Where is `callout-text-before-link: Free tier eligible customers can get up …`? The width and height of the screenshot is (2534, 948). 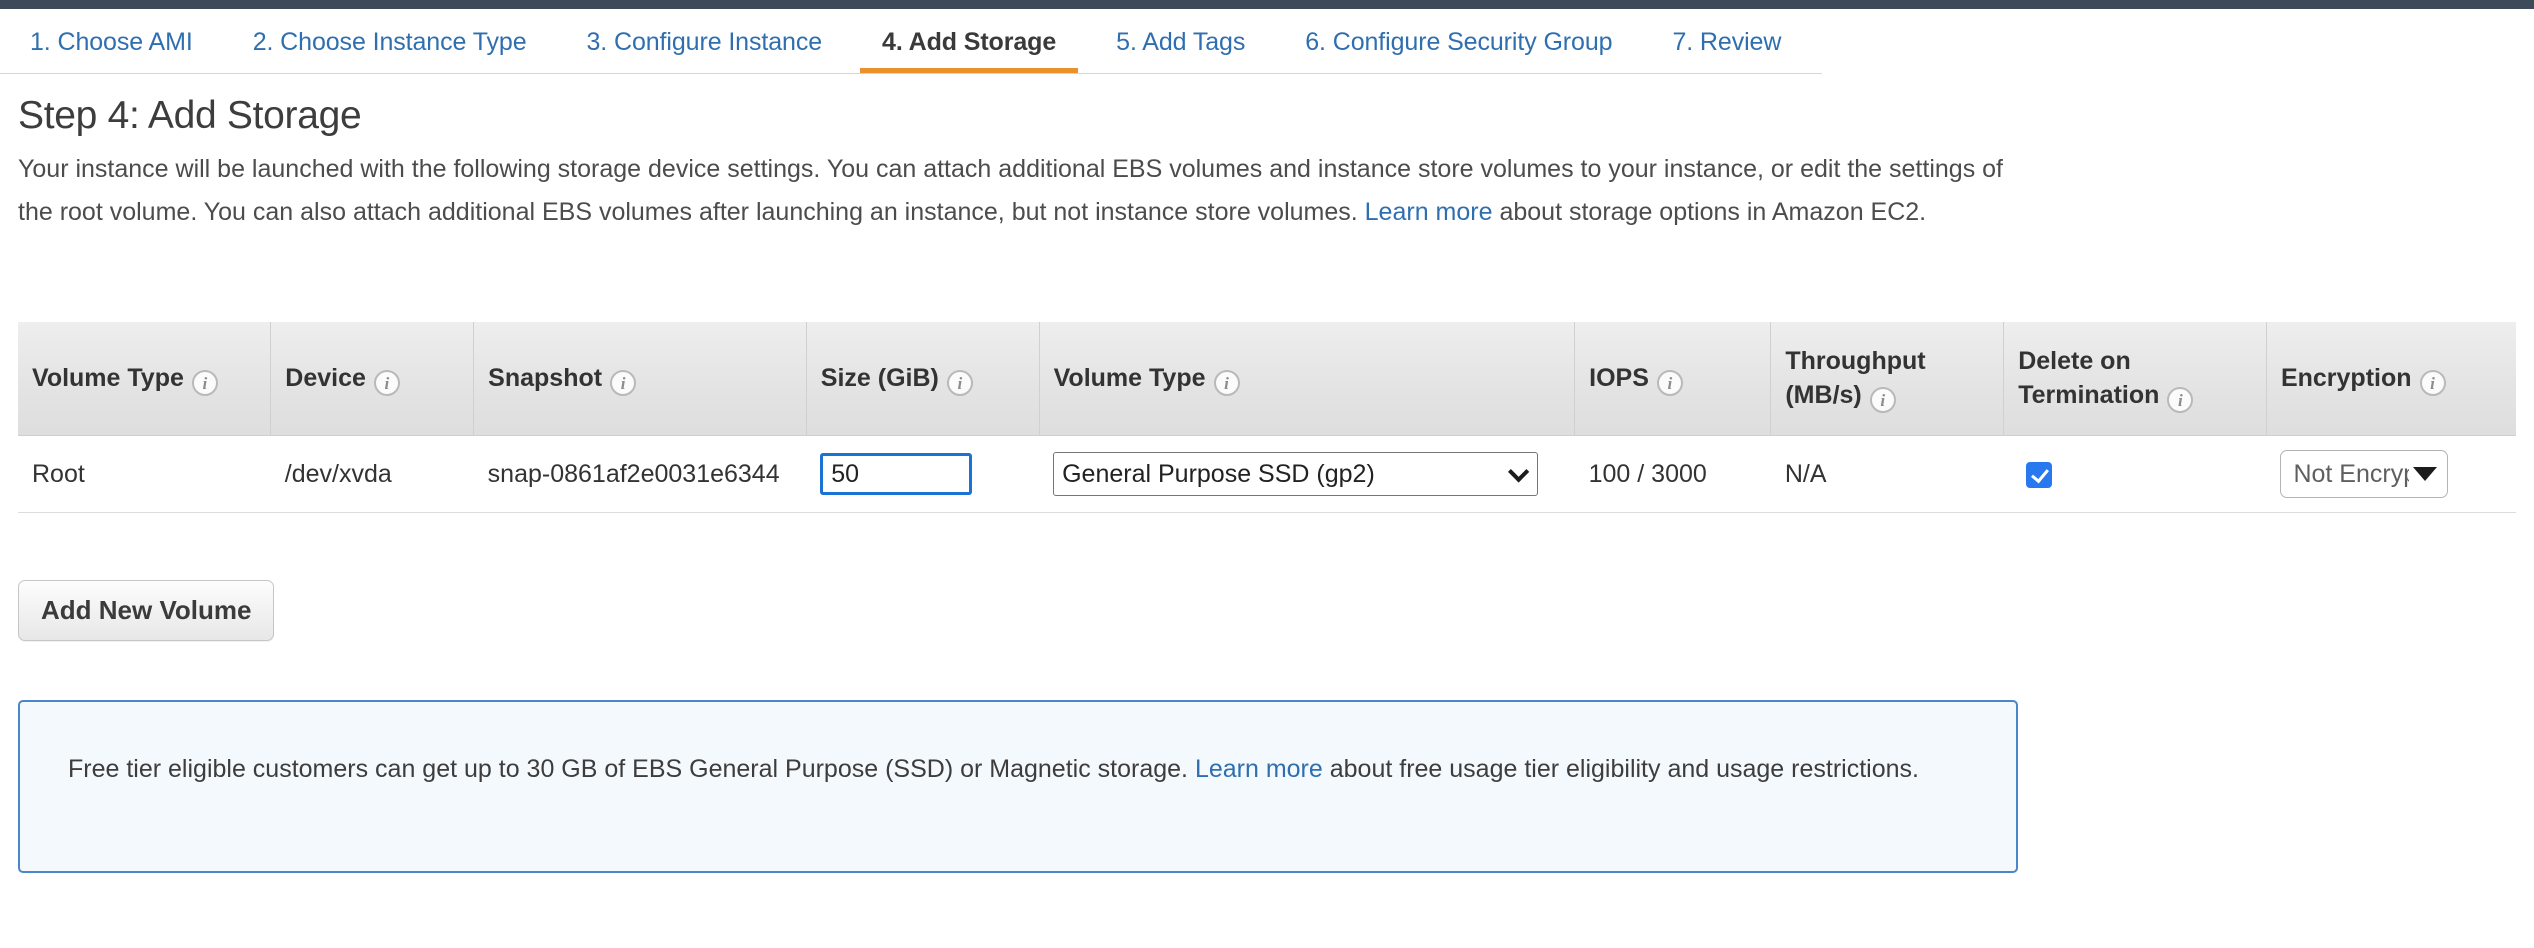 callout-text-before-link: Free tier eligible customers can get up … is located at coordinates (631, 769).